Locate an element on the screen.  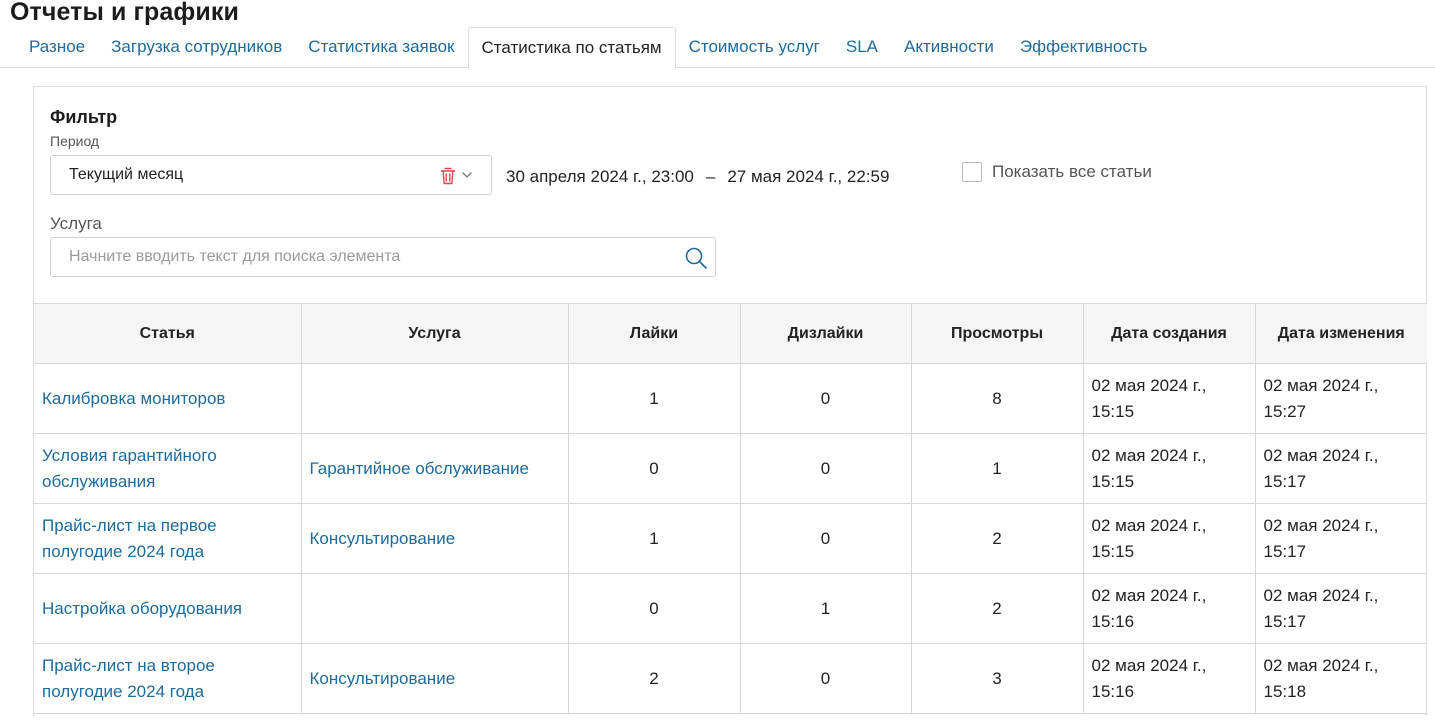
chevron-down-icon is located at coordinates (467, 175).